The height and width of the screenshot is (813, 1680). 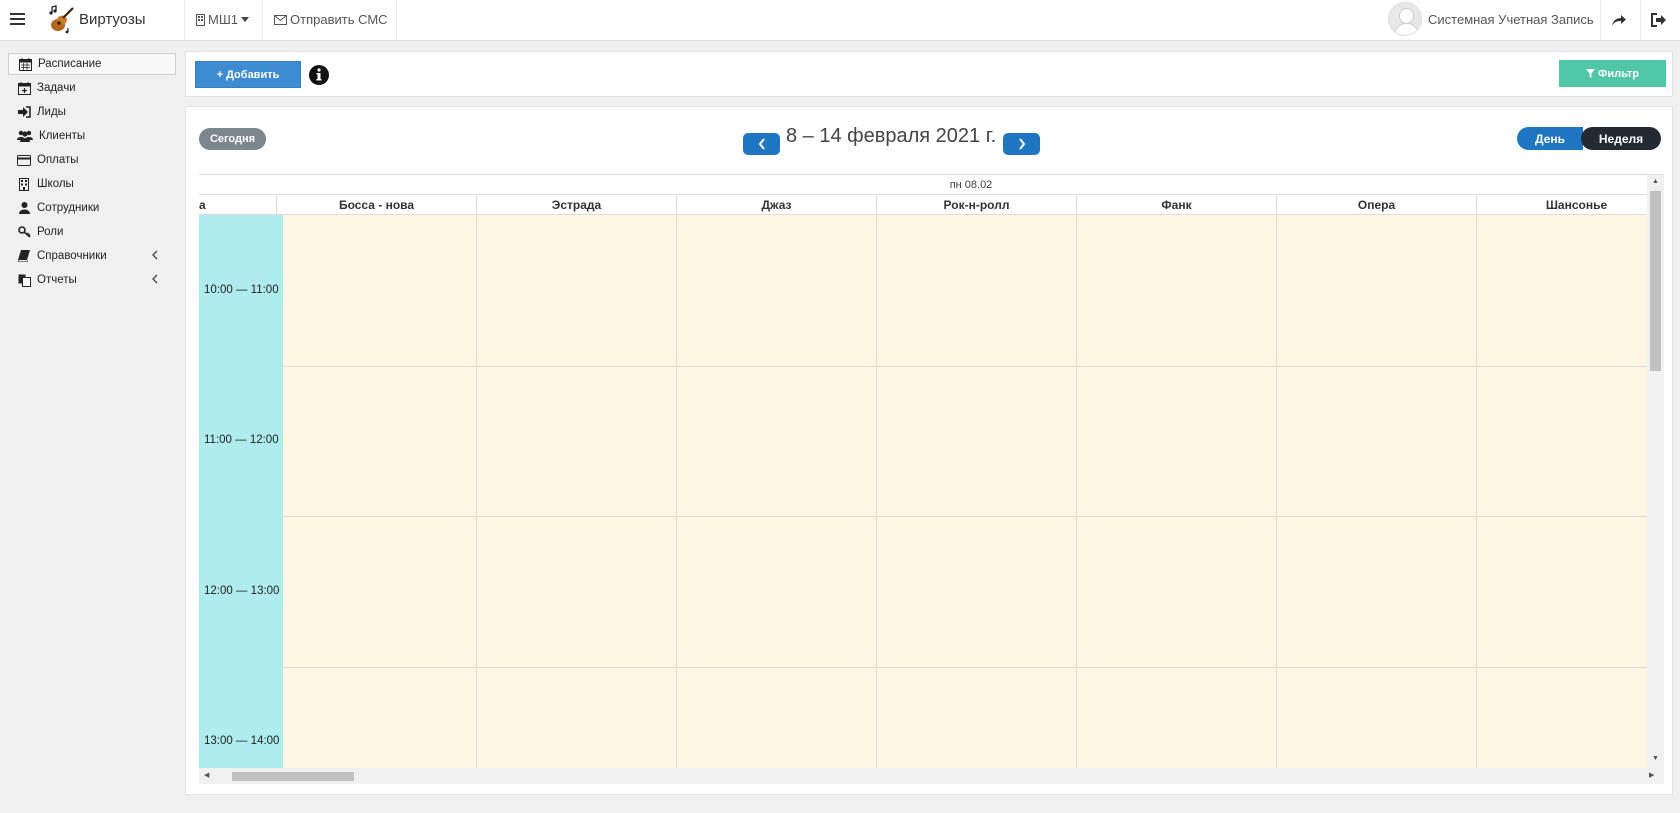 What do you see at coordinates (1550, 138) in the screenshot?
I see `view-day-button: День` at bounding box center [1550, 138].